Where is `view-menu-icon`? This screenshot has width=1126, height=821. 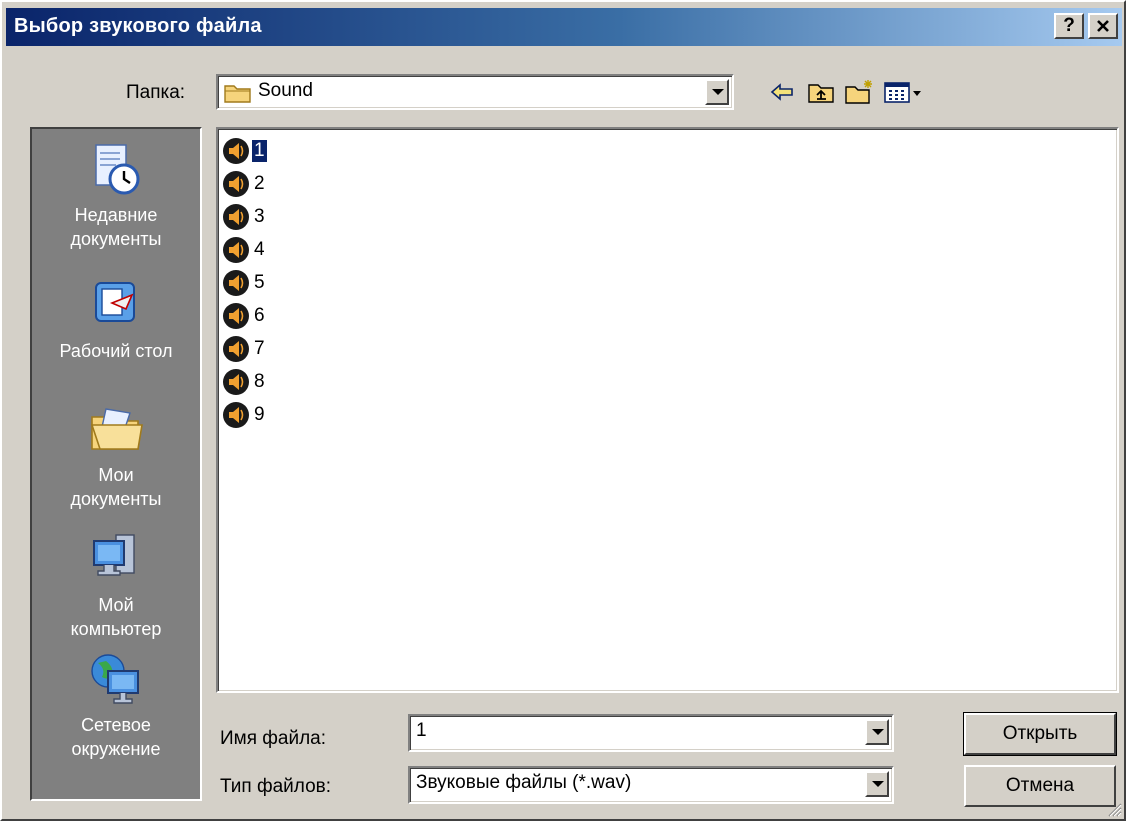
view-menu-icon is located at coordinates (902, 92).